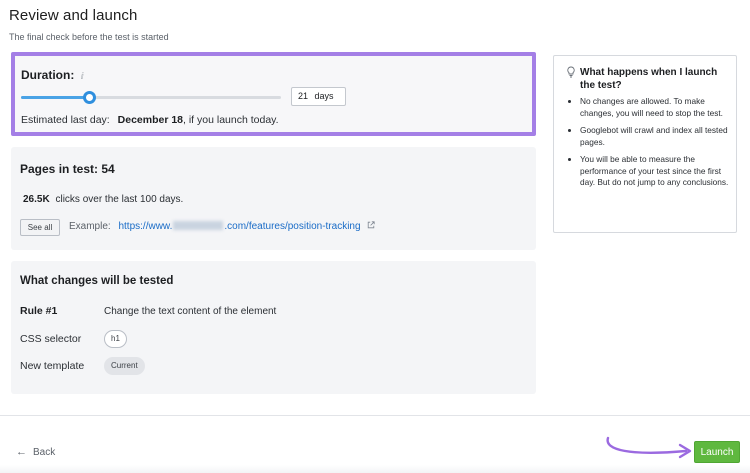 Image resolution: width=750 pixels, height=473 pixels. I want to click on rule-label: Rule #1, so click(39, 311).